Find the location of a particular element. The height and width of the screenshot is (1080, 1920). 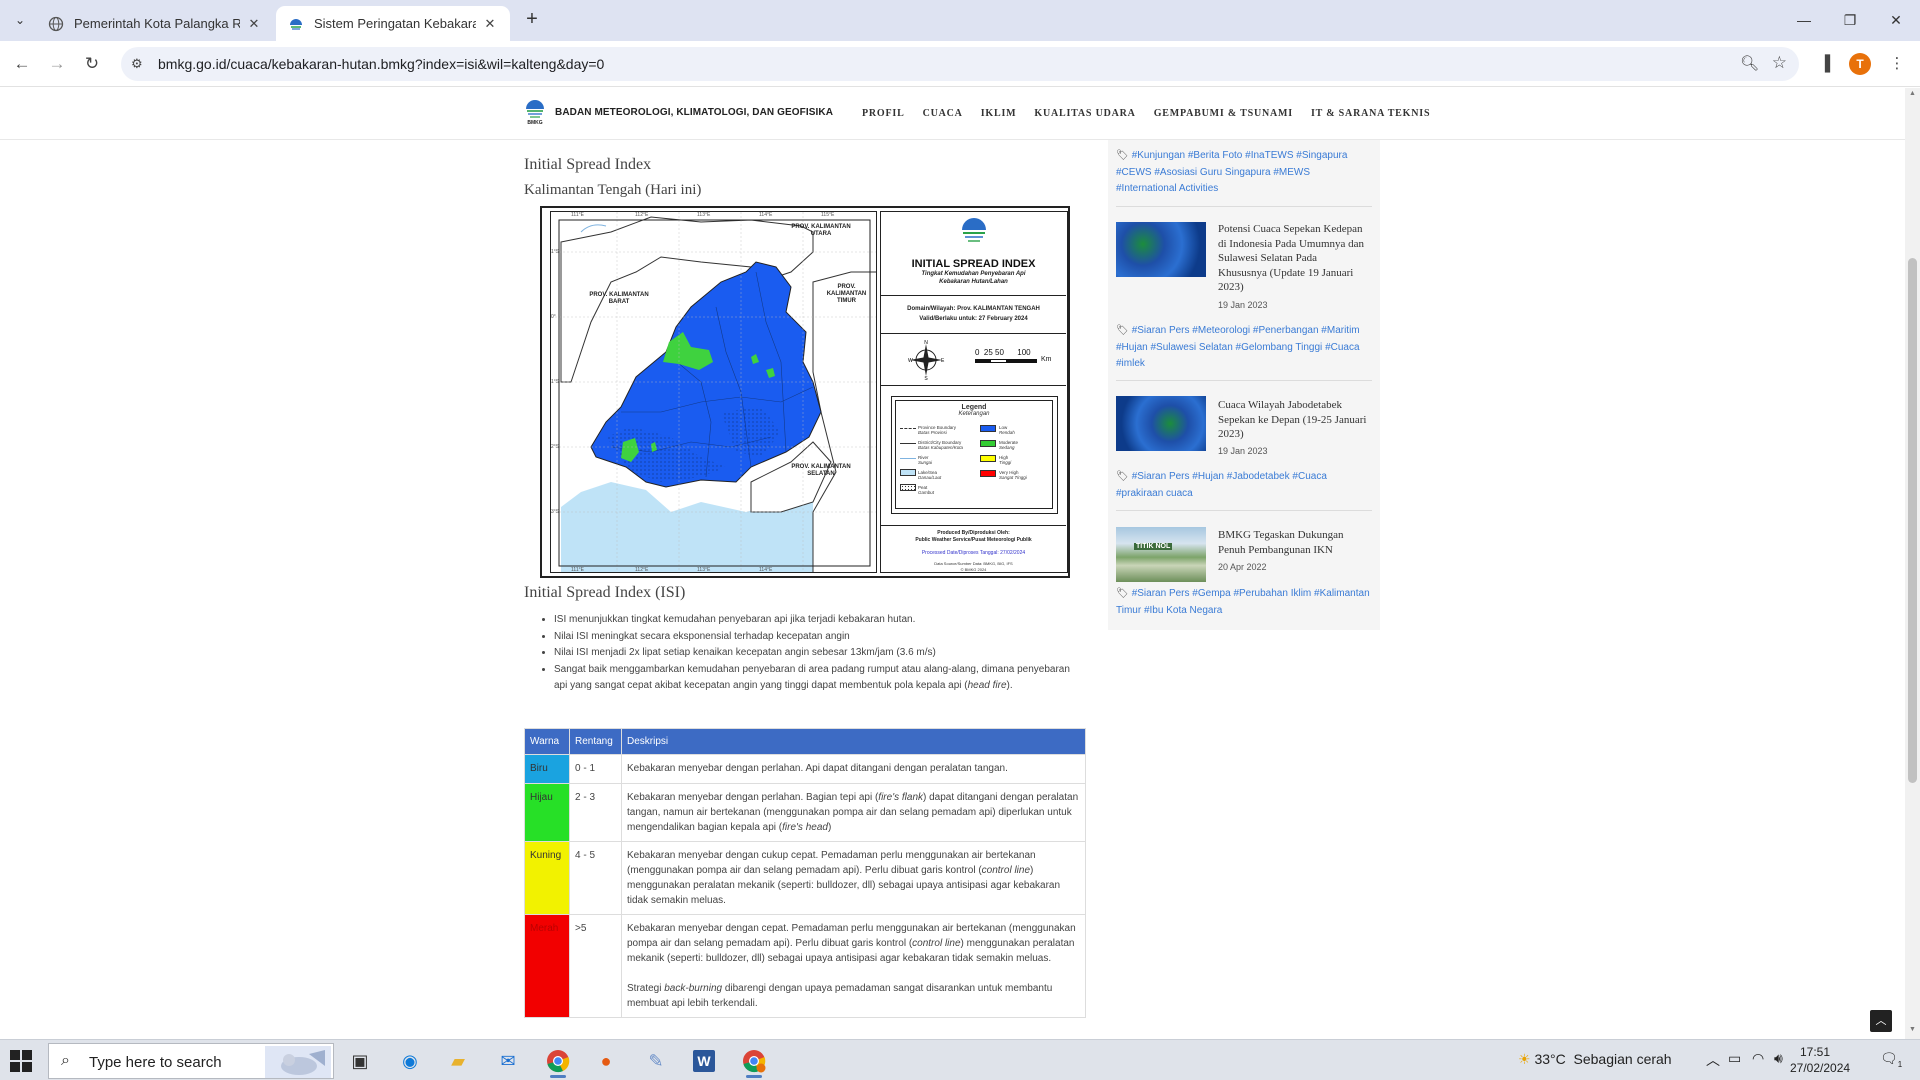

volume-icon: 🔊︎ is located at coordinates (1778, 1058).